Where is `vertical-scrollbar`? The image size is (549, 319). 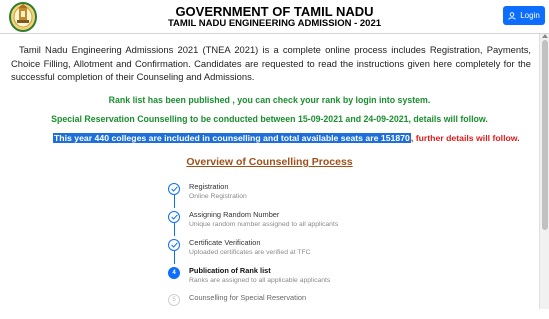 vertical-scrollbar is located at coordinates (544, 171).